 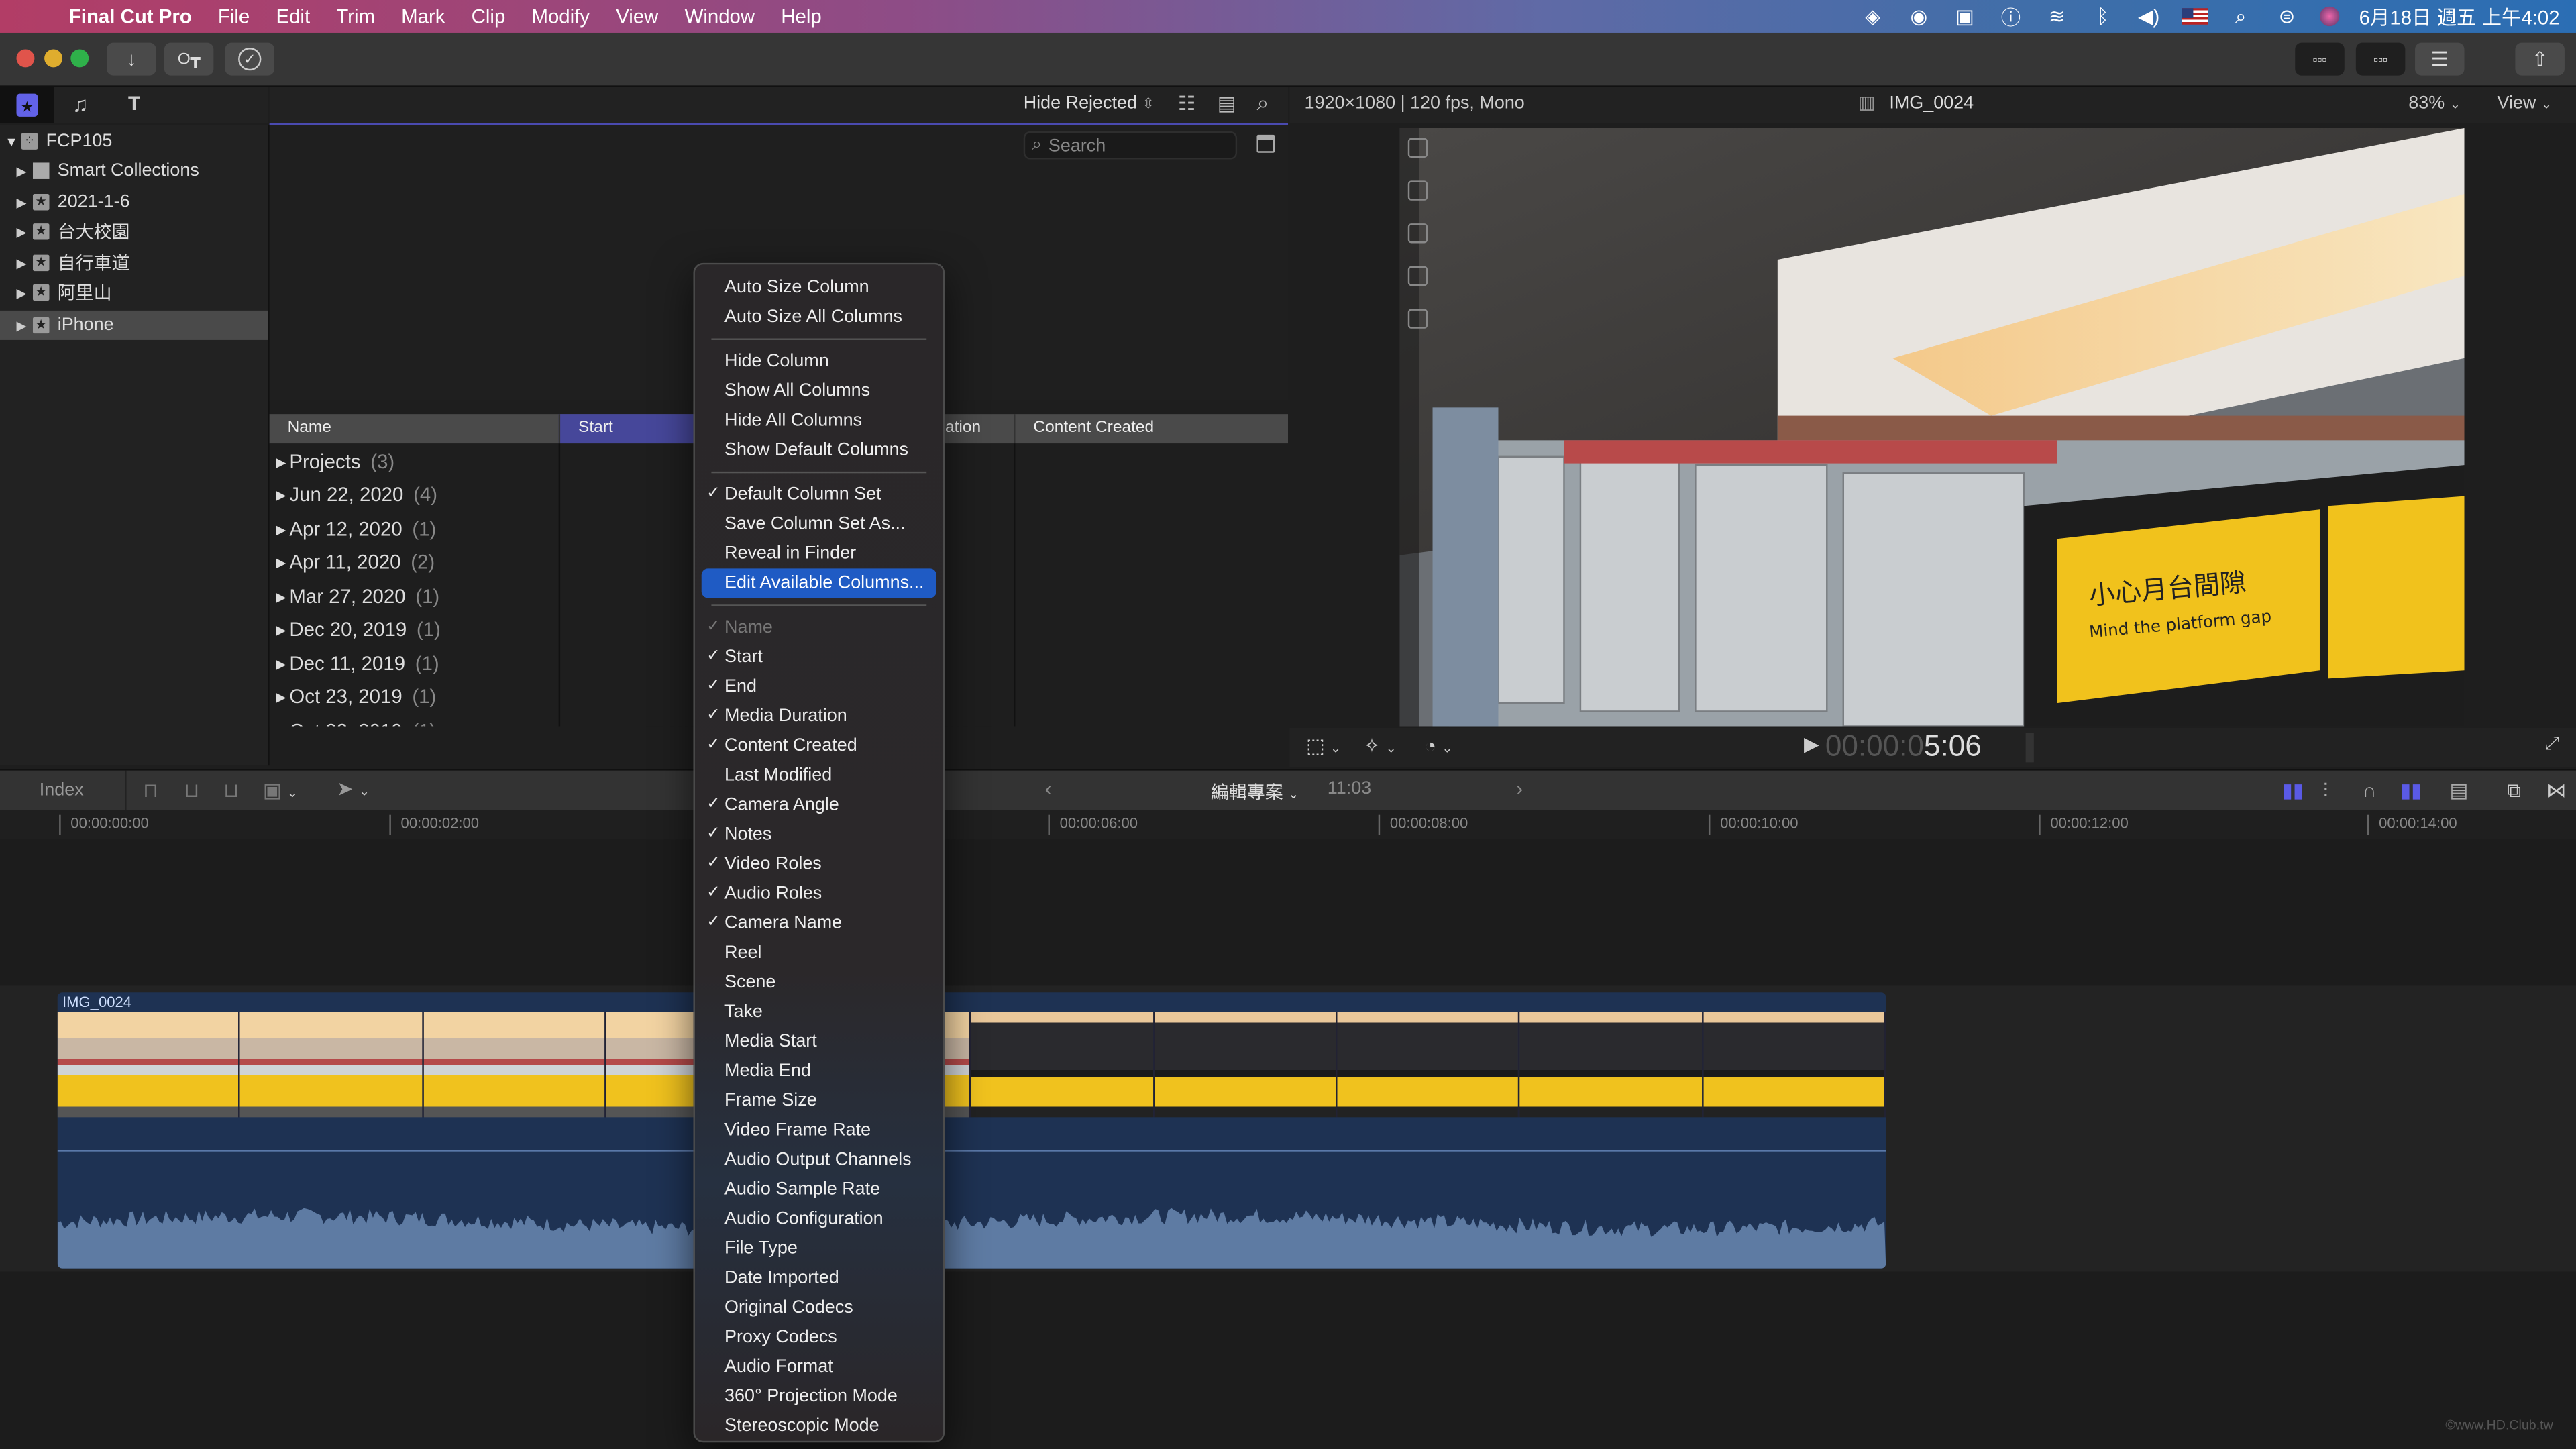 I want to click on background-tasks-button: ✓, so click(x=249, y=59).